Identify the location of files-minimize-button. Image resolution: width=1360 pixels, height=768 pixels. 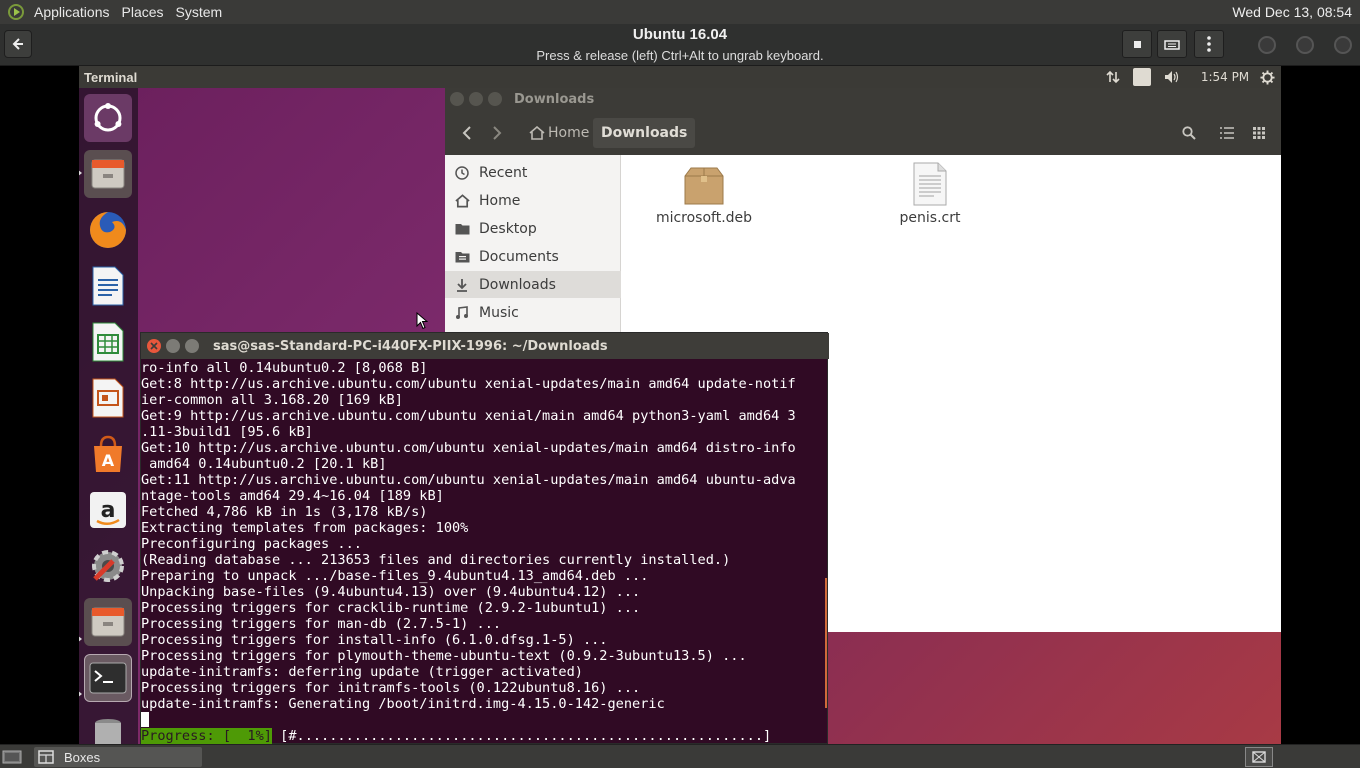
(476, 99).